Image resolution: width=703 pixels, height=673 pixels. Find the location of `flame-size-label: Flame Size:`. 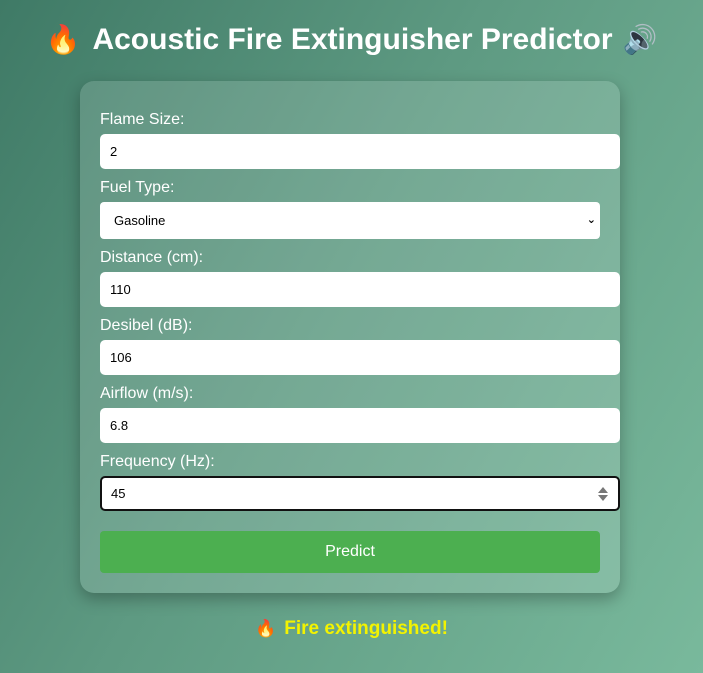

flame-size-label: Flame Size: is located at coordinates (142, 119).